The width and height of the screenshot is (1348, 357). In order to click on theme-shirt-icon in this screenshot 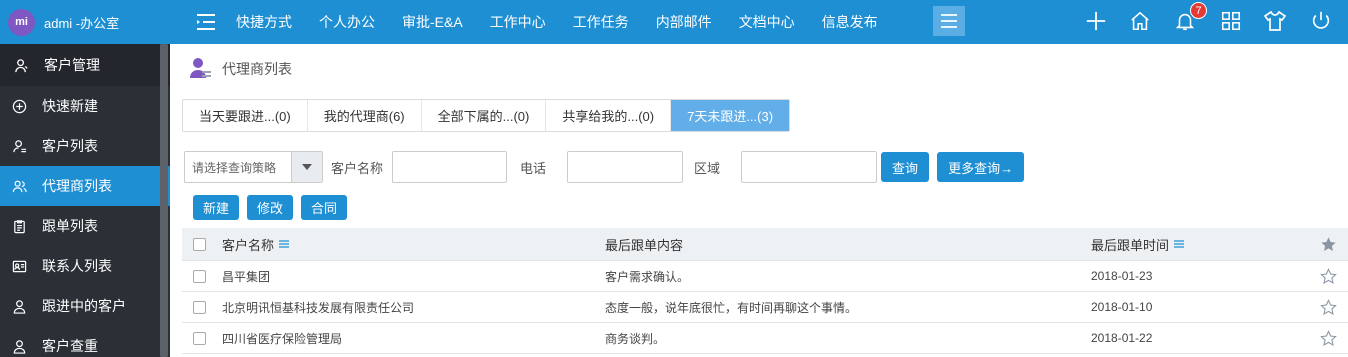, I will do `click(1275, 21)`.